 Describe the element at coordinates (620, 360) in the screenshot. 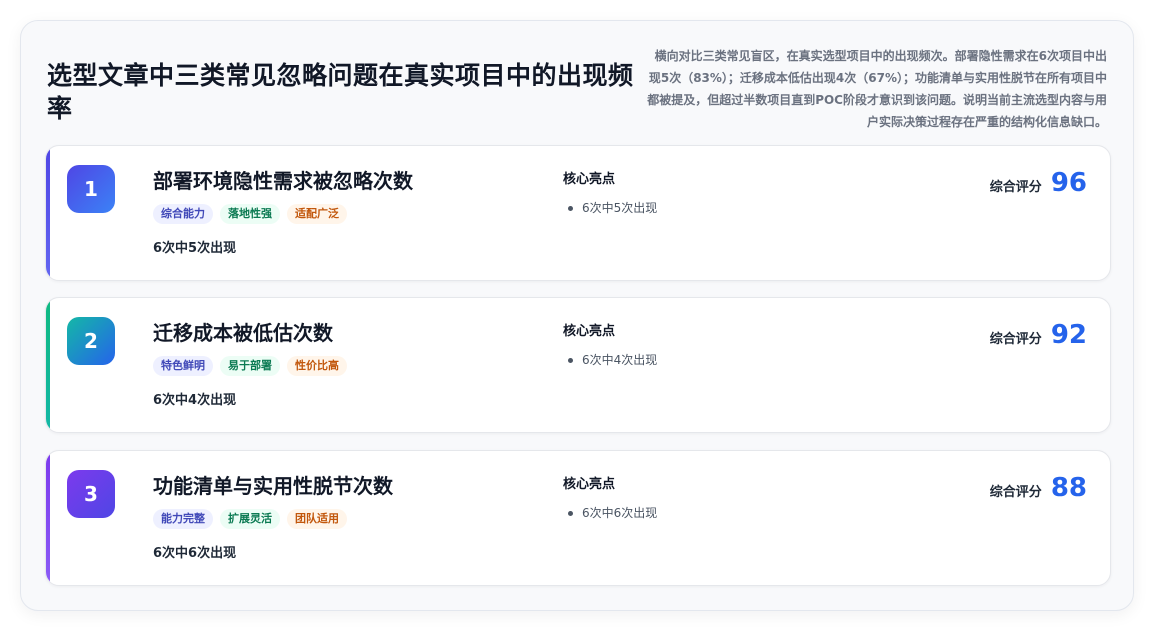

I see `highlight-text: 6次中4次出现` at that location.